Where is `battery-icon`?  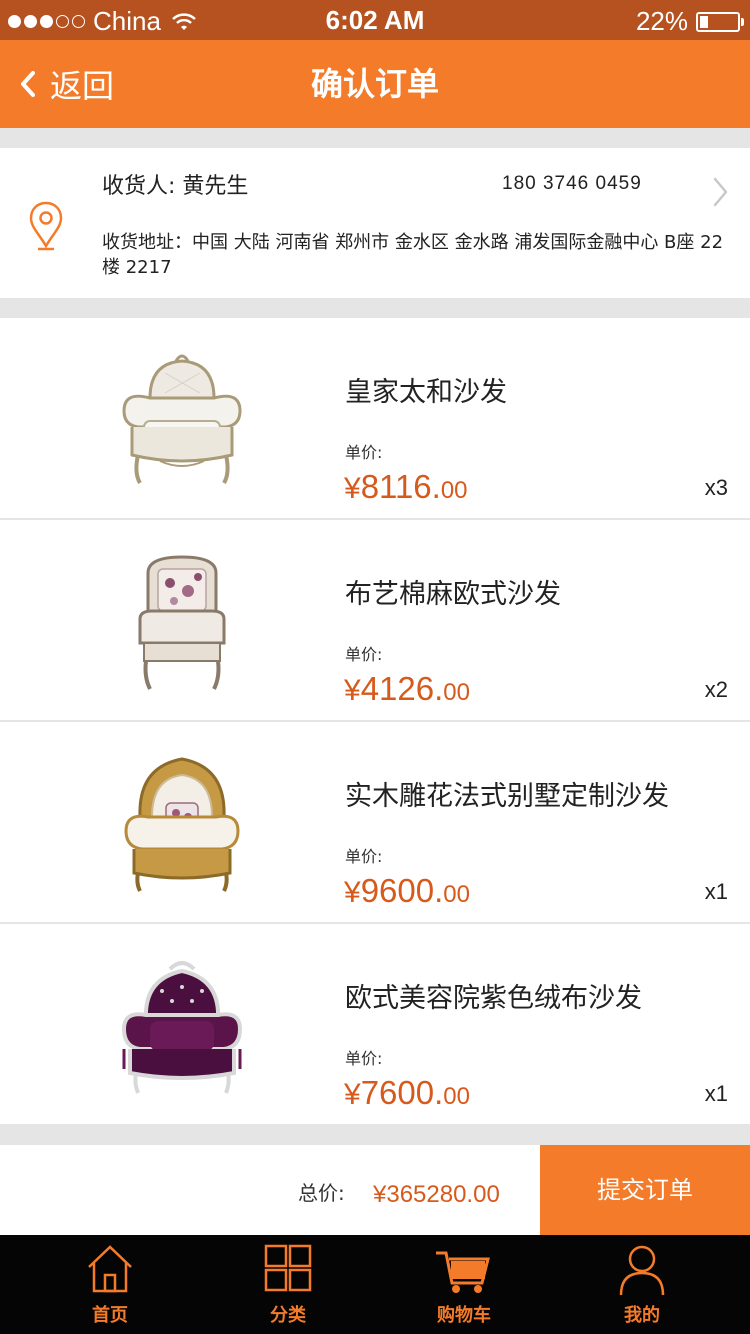
battery-icon is located at coordinates (720, 21).